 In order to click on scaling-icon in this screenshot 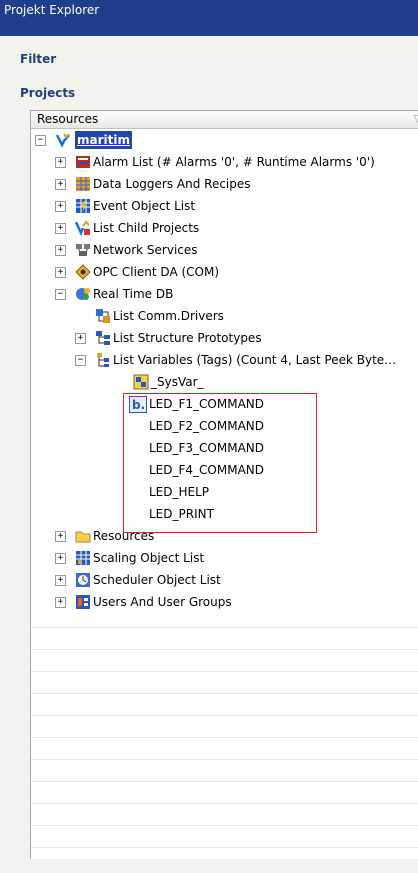, I will do `click(83, 558)`.